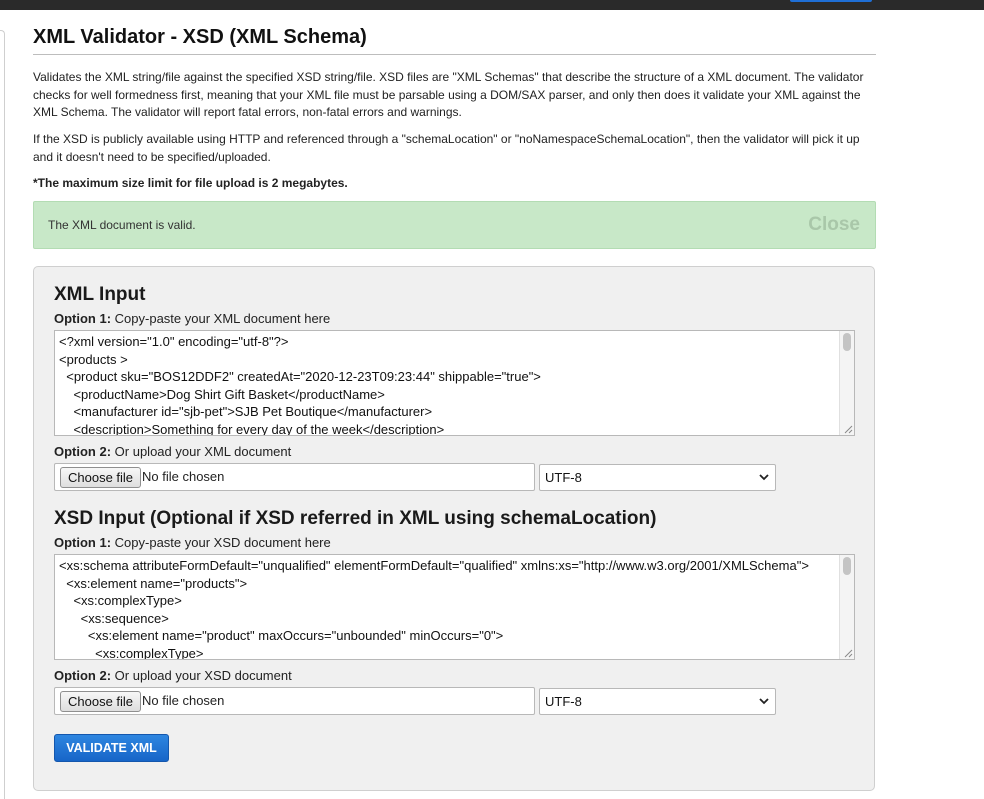  What do you see at coordinates (100, 294) in the screenshot?
I see `xml-input-heading: XML Input` at bounding box center [100, 294].